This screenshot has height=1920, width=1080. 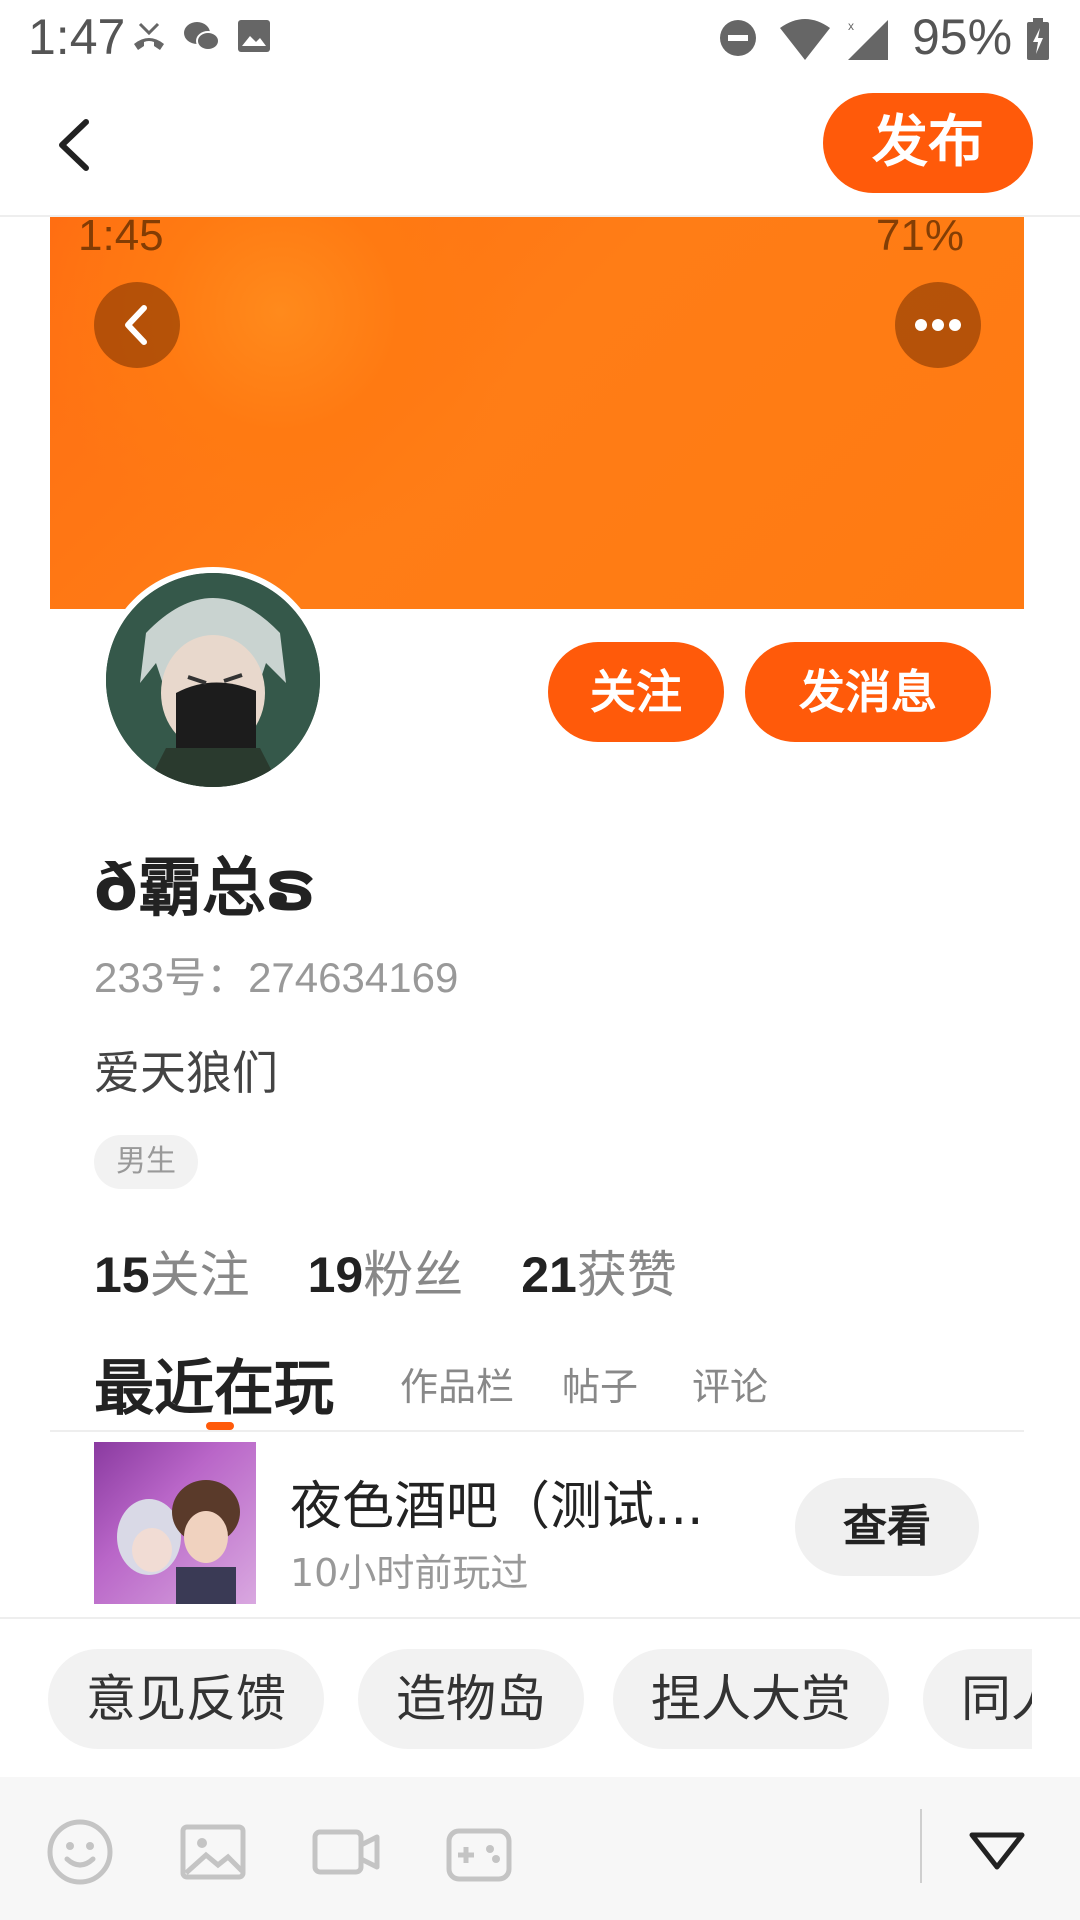 I want to click on stat-number: 15, so click(x=122, y=1275).